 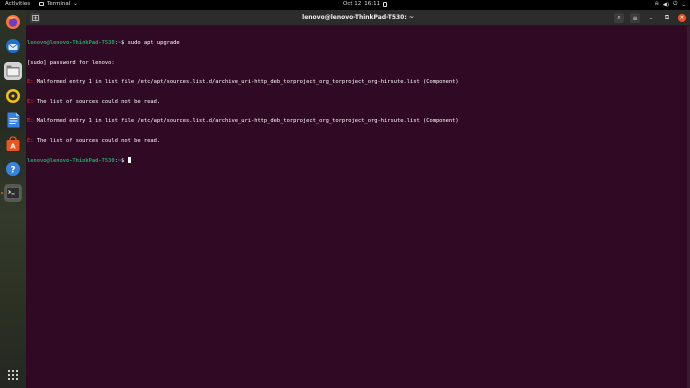 I want to click on firefox-icon, so click(x=13, y=22).